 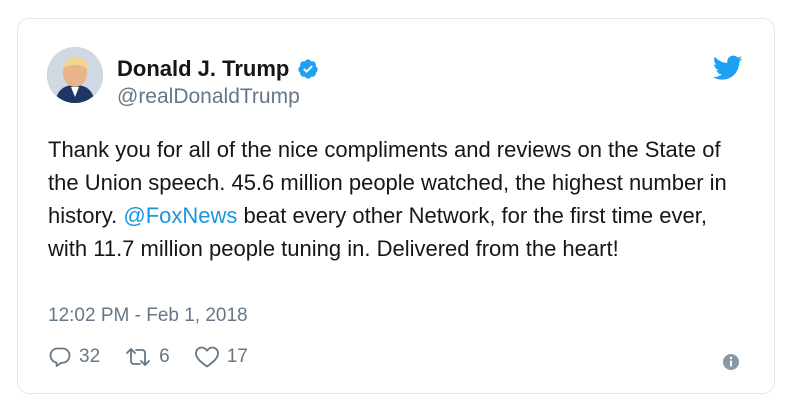 What do you see at coordinates (208, 97) in the screenshot?
I see `author-handle: @realDonaldTrump` at bounding box center [208, 97].